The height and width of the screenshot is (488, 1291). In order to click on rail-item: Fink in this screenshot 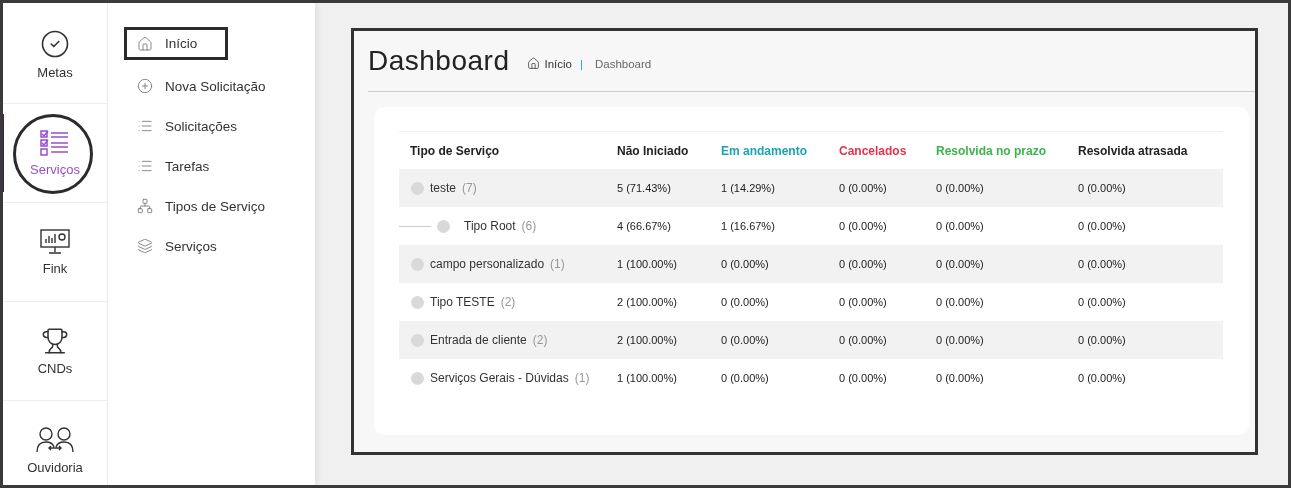, I will do `click(55, 252)`.